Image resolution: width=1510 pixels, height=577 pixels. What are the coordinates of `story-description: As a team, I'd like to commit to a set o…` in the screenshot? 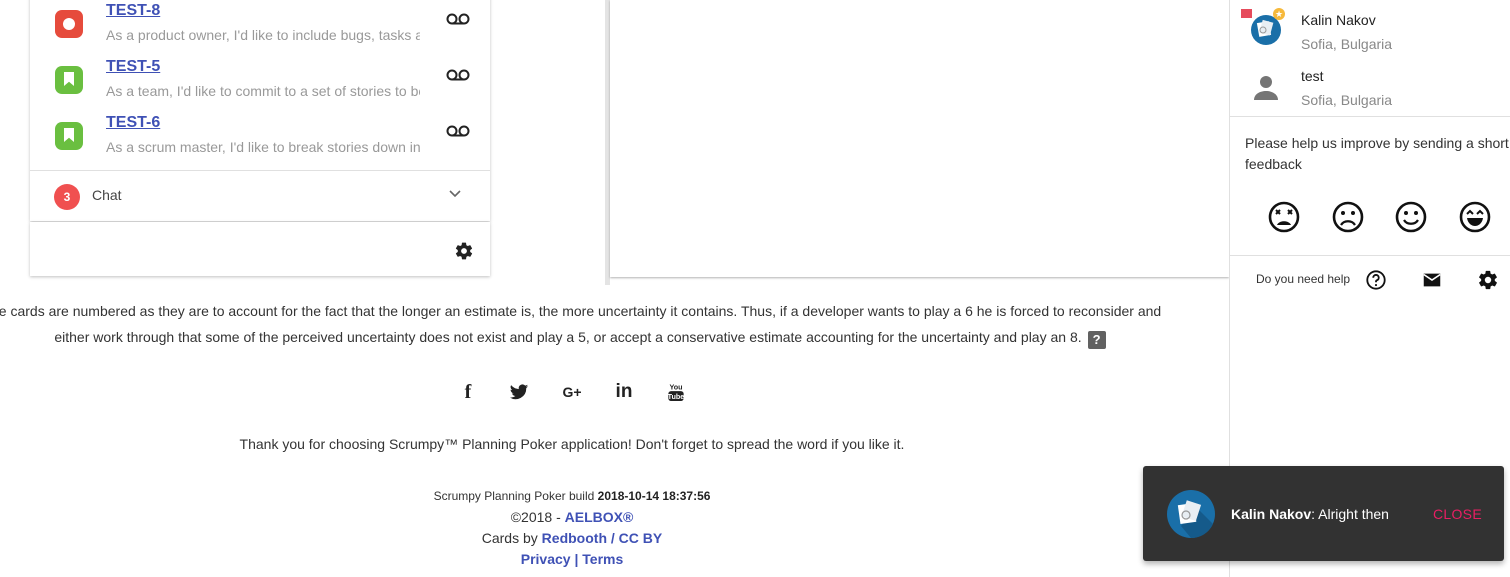 It's located at (263, 91).